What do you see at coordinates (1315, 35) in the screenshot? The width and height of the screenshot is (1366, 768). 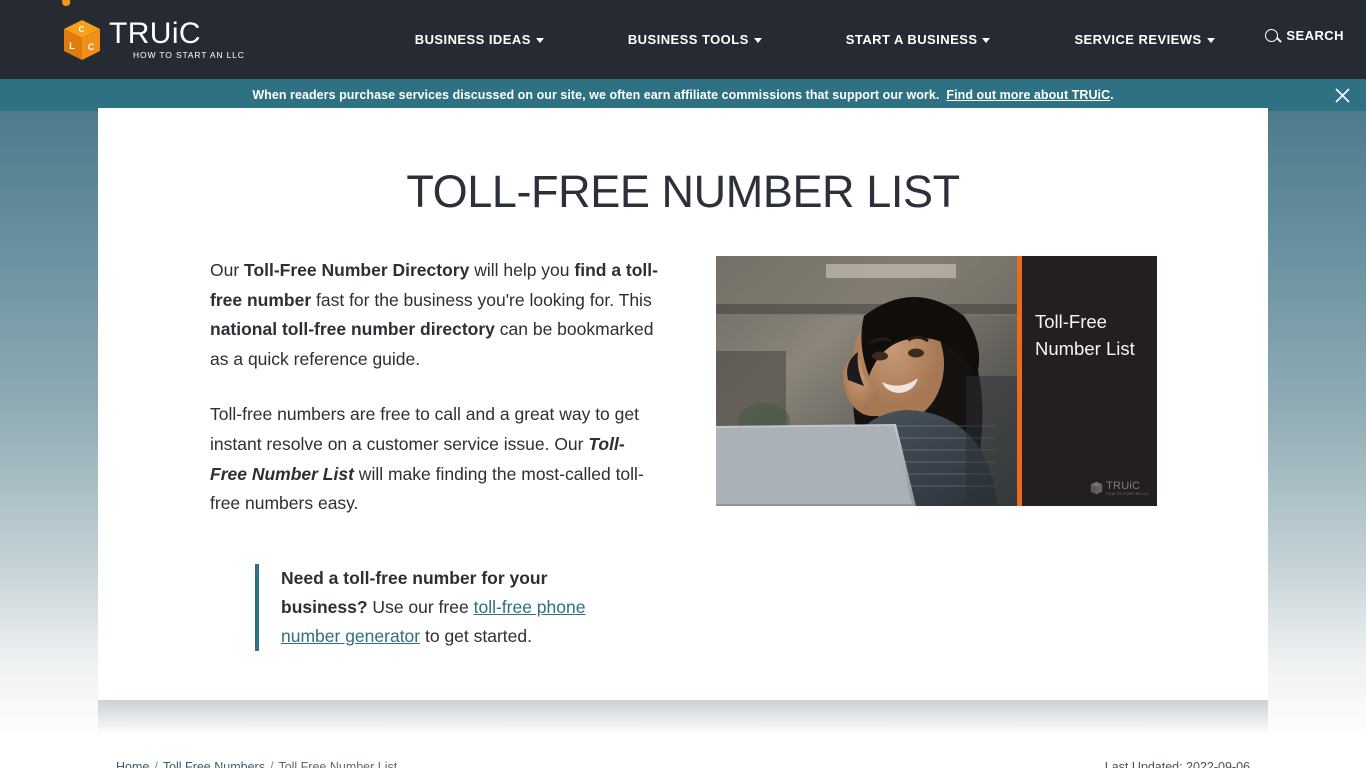 I see `search-button-label: SEARCH` at bounding box center [1315, 35].